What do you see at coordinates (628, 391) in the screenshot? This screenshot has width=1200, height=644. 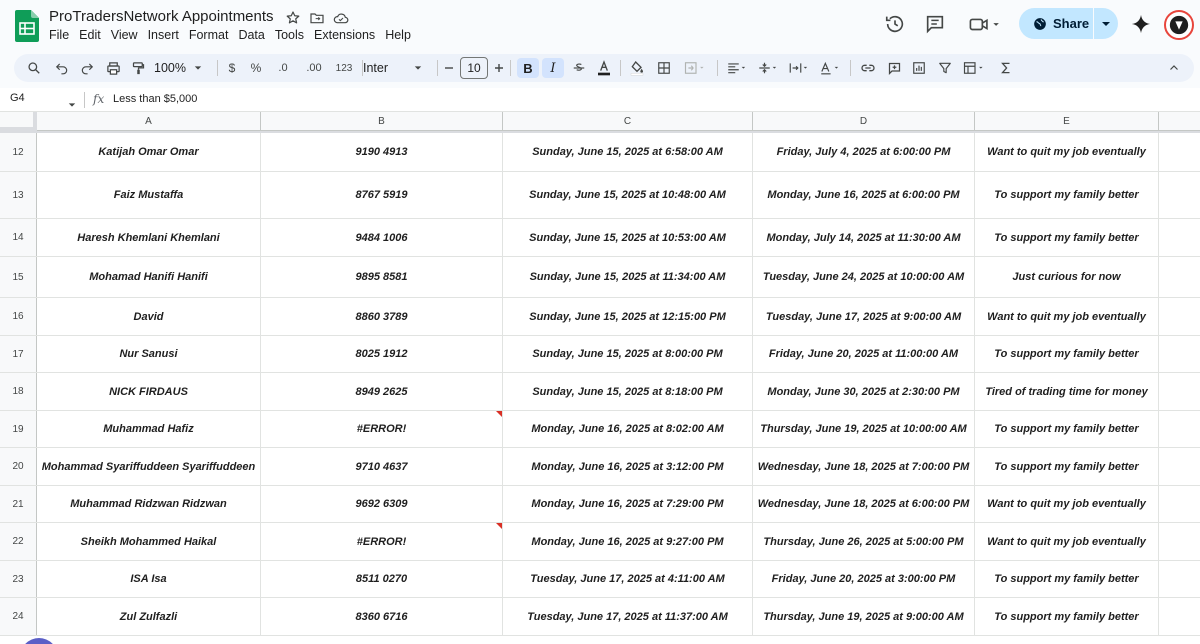 I see `cell-submitted: Sunday, June 15, 2025 at 8:18:00 PM` at bounding box center [628, 391].